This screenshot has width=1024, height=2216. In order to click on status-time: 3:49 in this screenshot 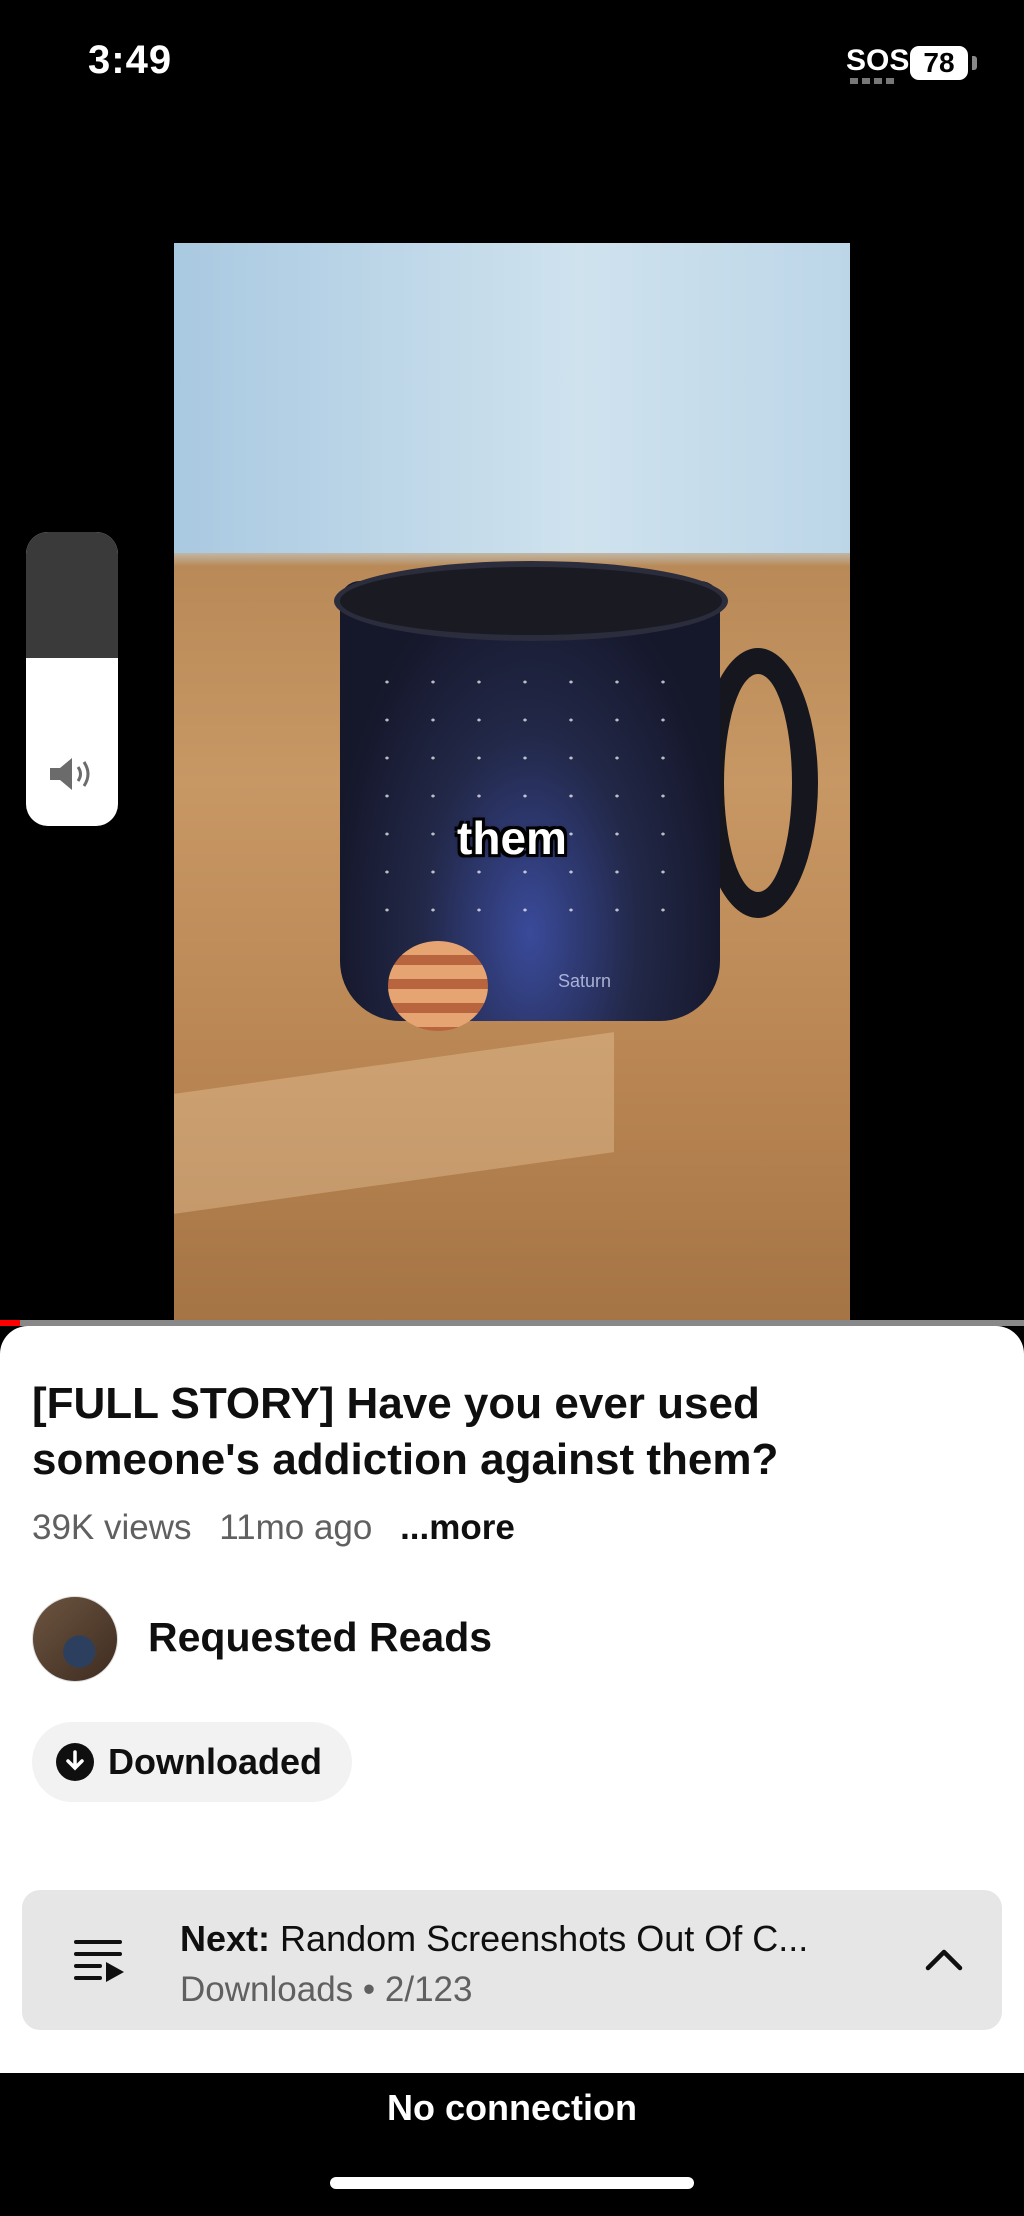, I will do `click(130, 60)`.